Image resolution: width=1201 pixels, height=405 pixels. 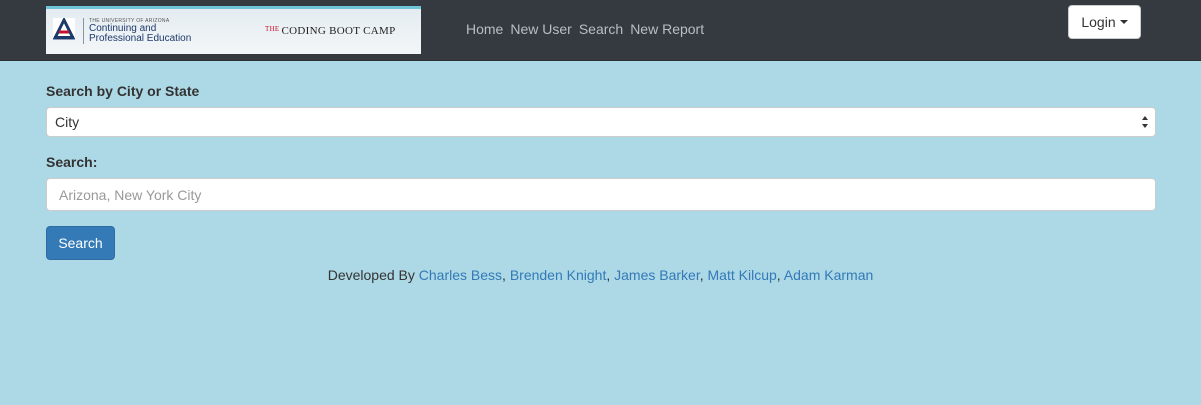 I want to click on main-nav: Home New User Search New Report, so click(x=588, y=29).